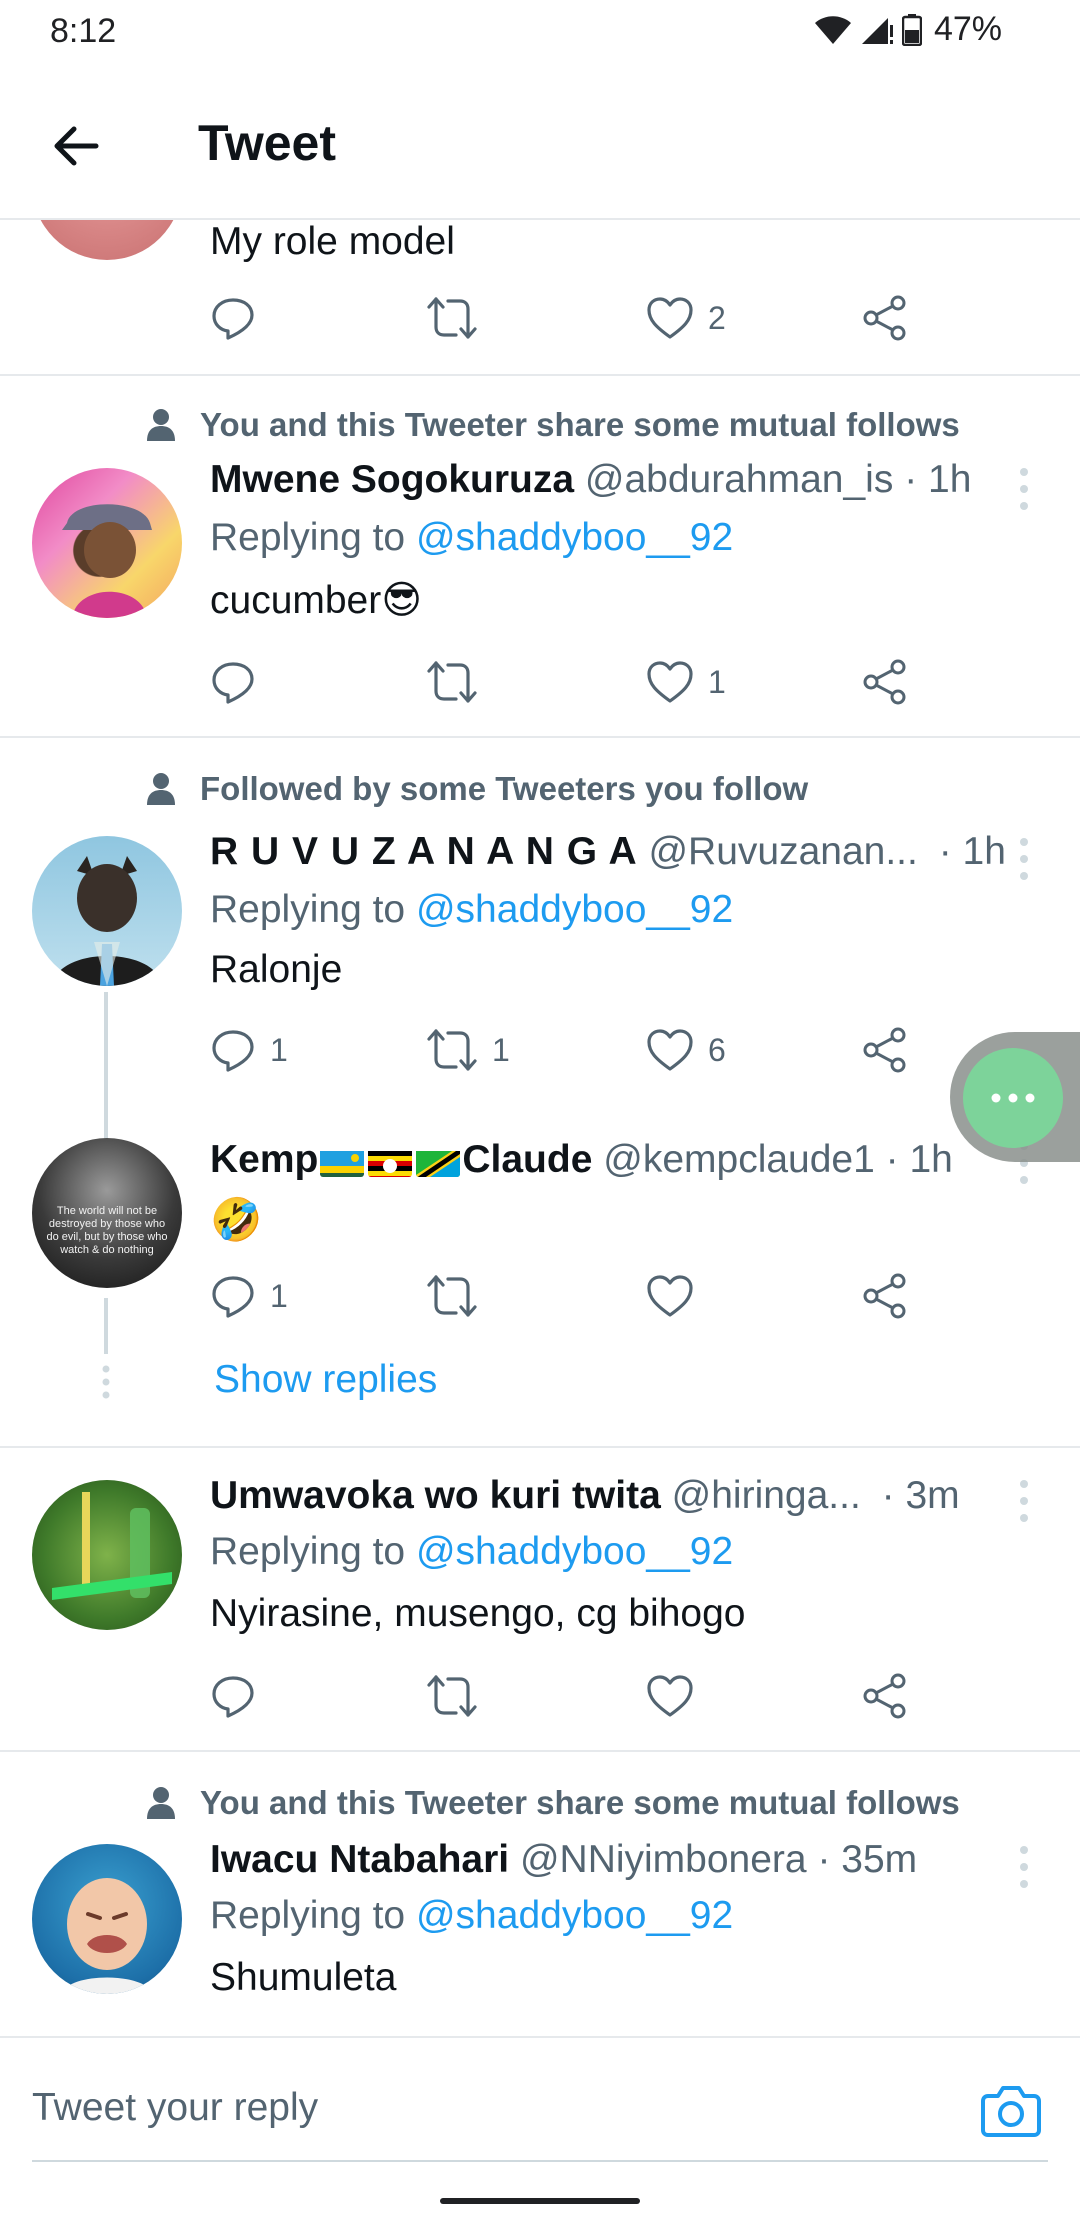 This screenshot has height=2220, width=1080. What do you see at coordinates (739, 1159) in the screenshot?
I see `handle: @kempclaude1` at bounding box center [739, 1159].